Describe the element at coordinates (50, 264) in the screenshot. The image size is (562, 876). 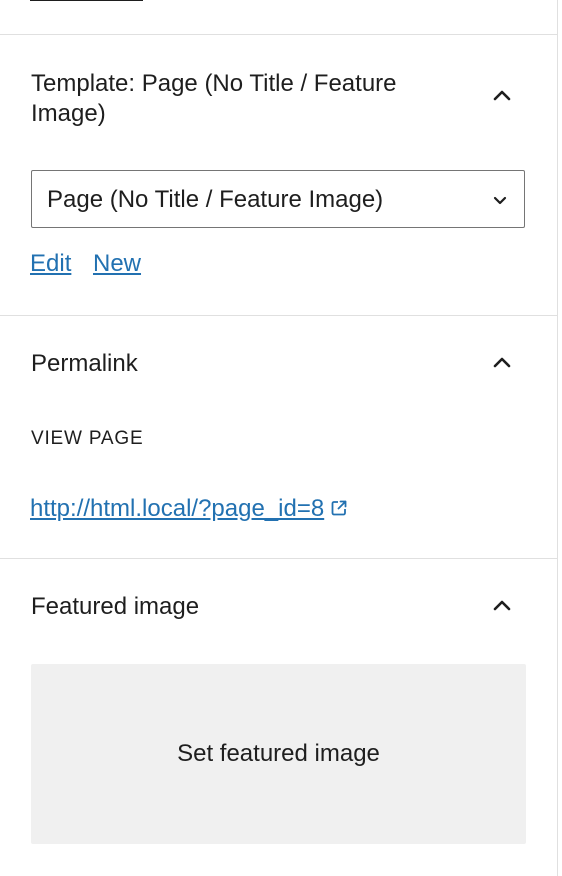
I see `edit-template-link: Edit` at that location.